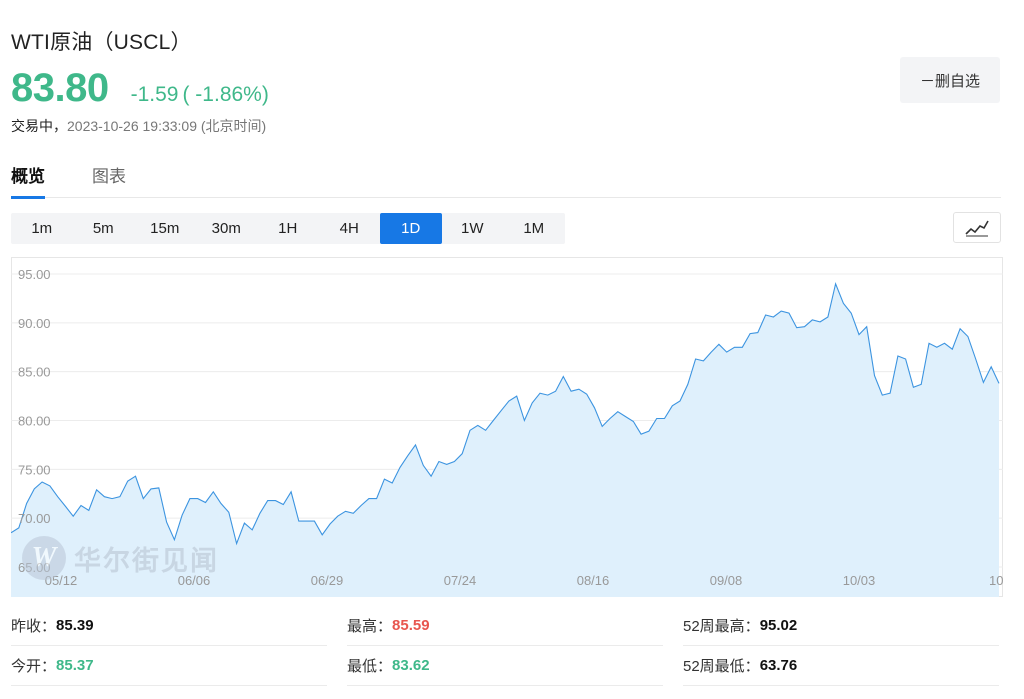 The height and width of the screenshot is (699, 1024). Describe the element at coordinates (169, 626) in the screenshot. I see `stat-prev-close: 昨收： 85.39` at that location.